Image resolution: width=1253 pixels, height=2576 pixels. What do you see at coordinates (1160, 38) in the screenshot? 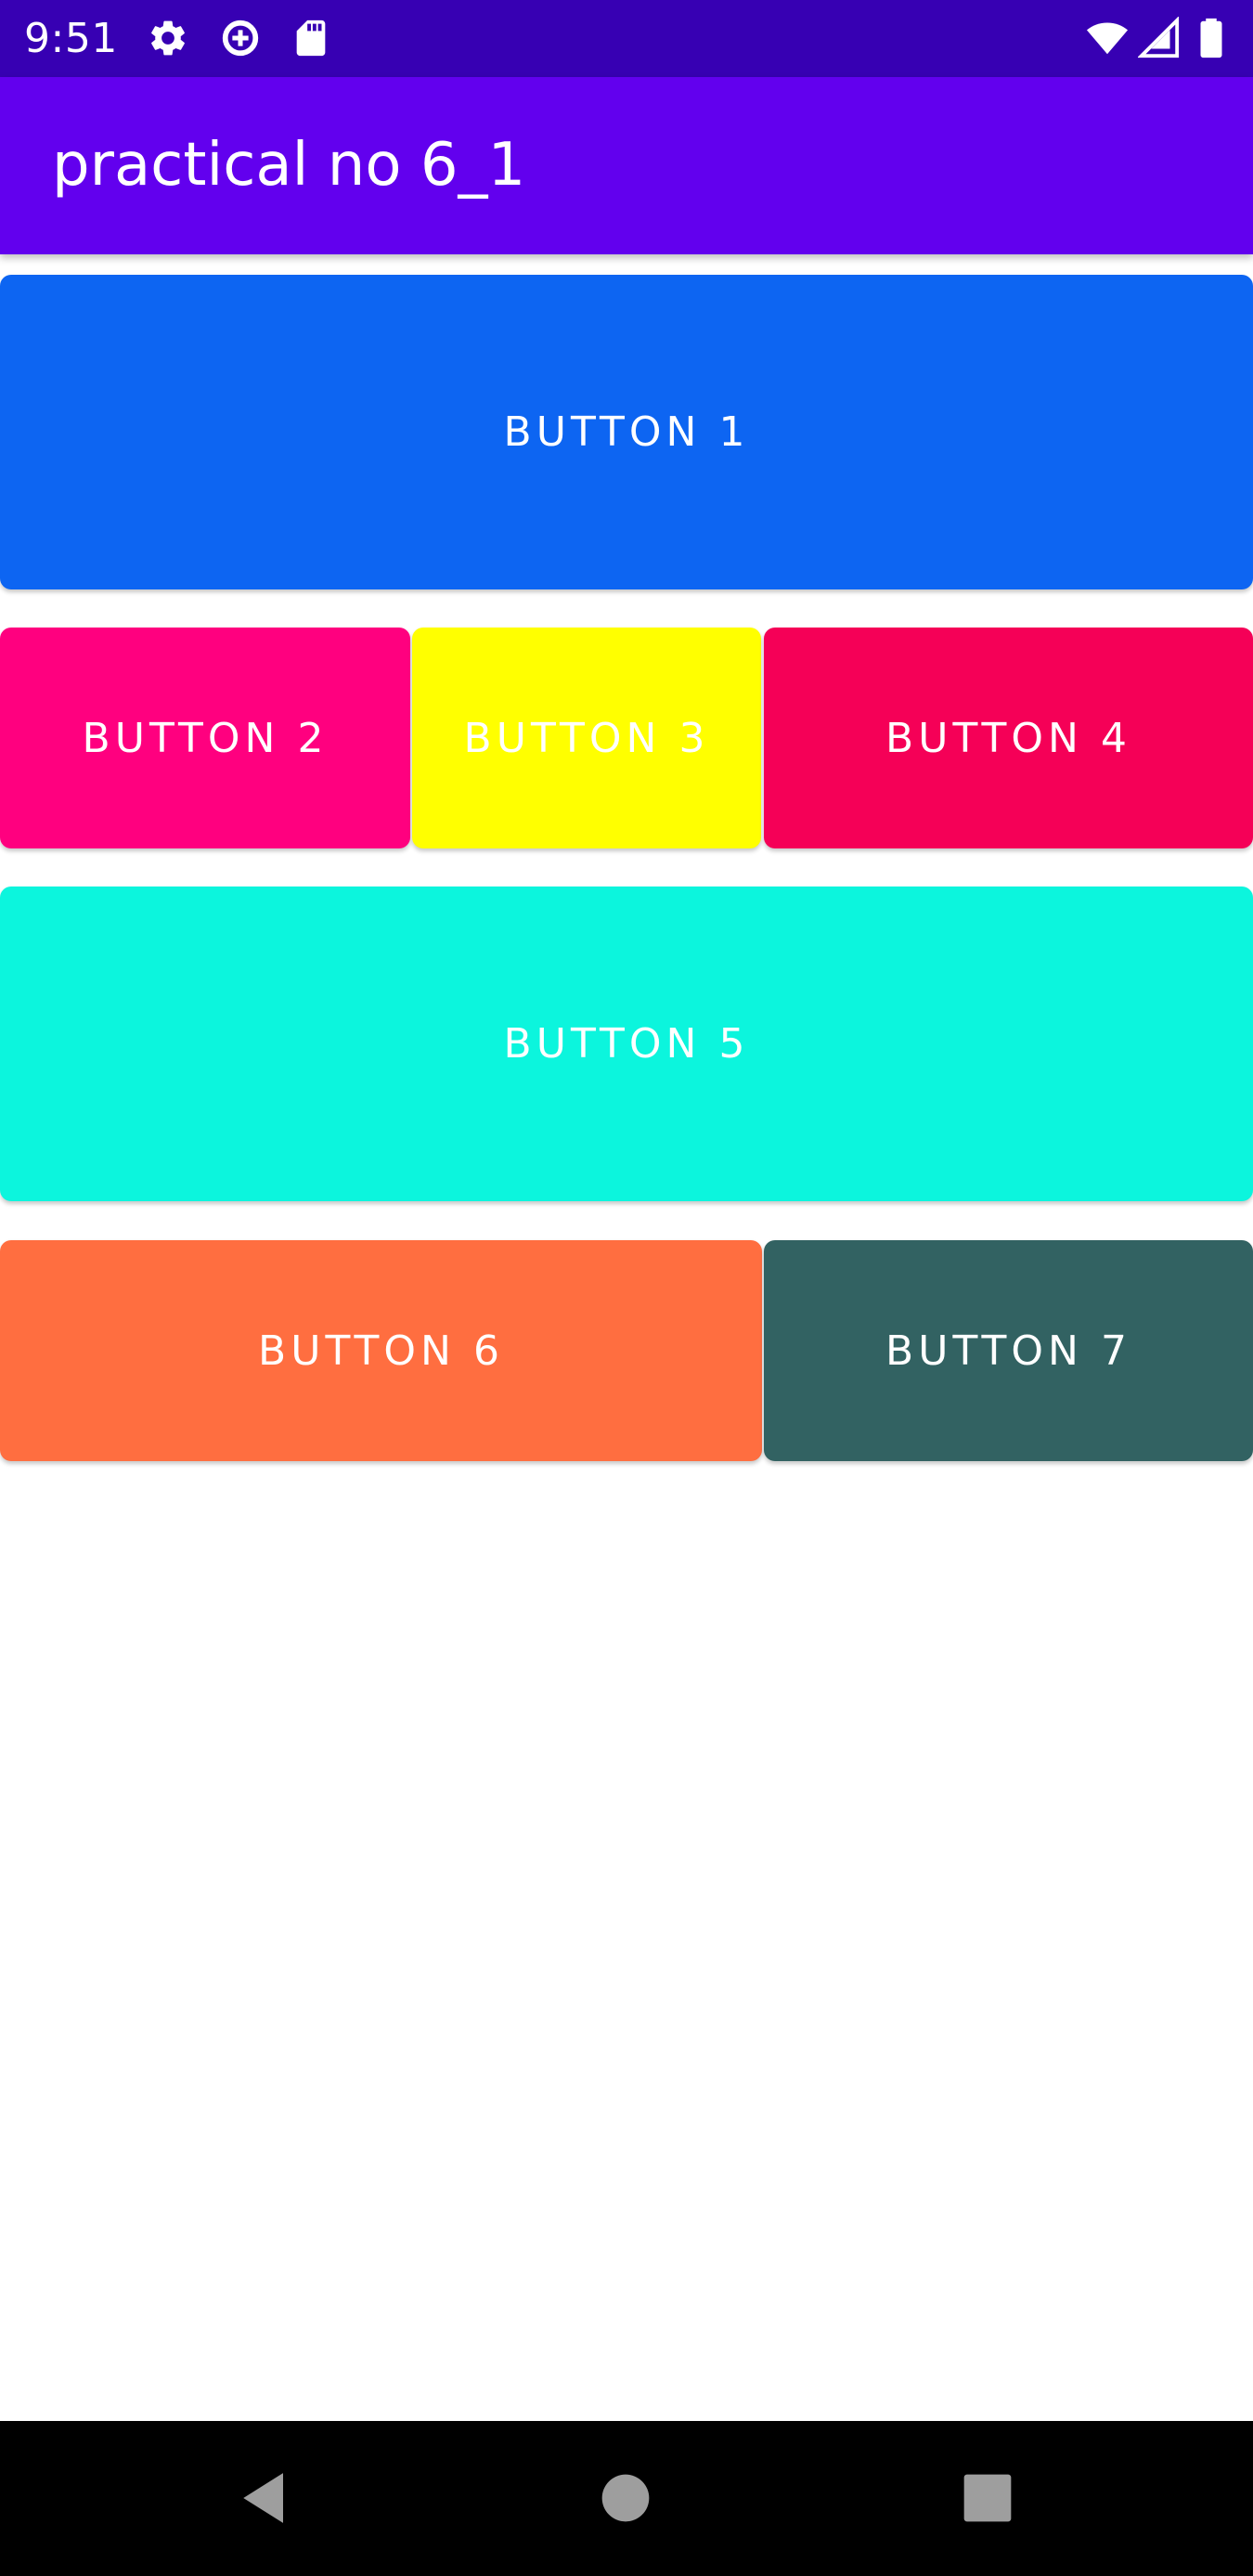
I see `cell-signal-icon` at bounding box center [1160, 38].